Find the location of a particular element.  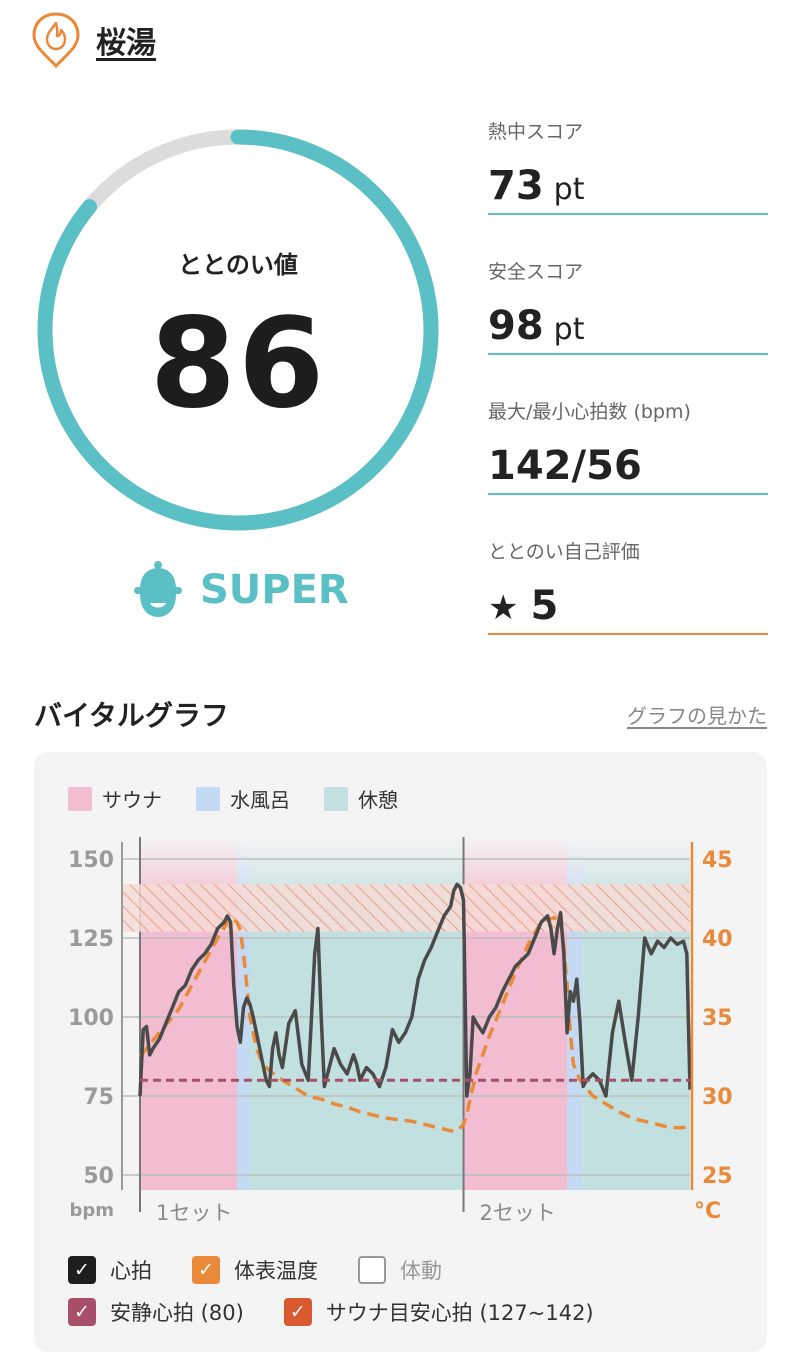

phase-legend: サウナ 水風呂 休憩 is located at coordinates (250, 798).